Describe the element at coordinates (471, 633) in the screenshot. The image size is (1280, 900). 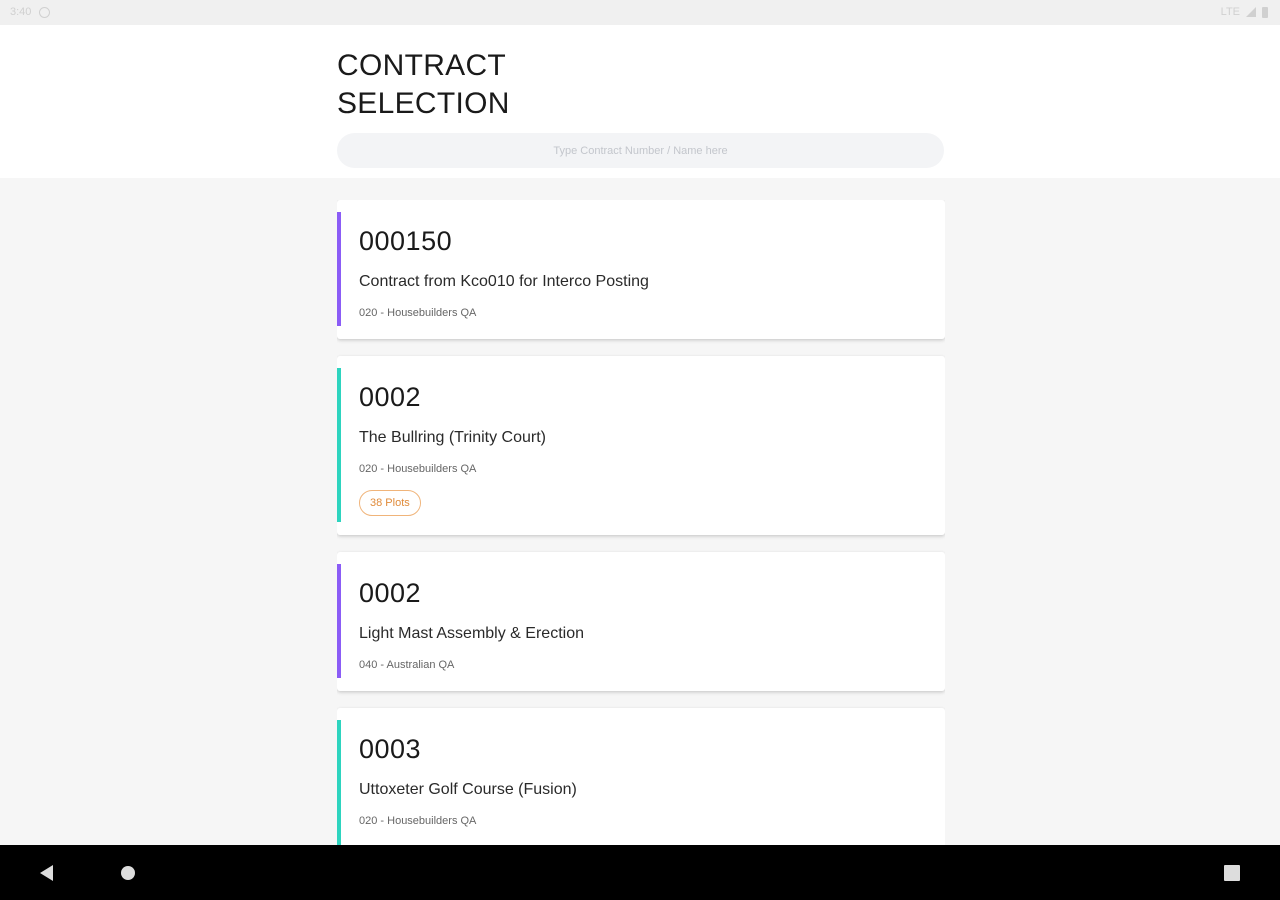
I see `contract-name: Light Mast Assembly & Erection` at that location.